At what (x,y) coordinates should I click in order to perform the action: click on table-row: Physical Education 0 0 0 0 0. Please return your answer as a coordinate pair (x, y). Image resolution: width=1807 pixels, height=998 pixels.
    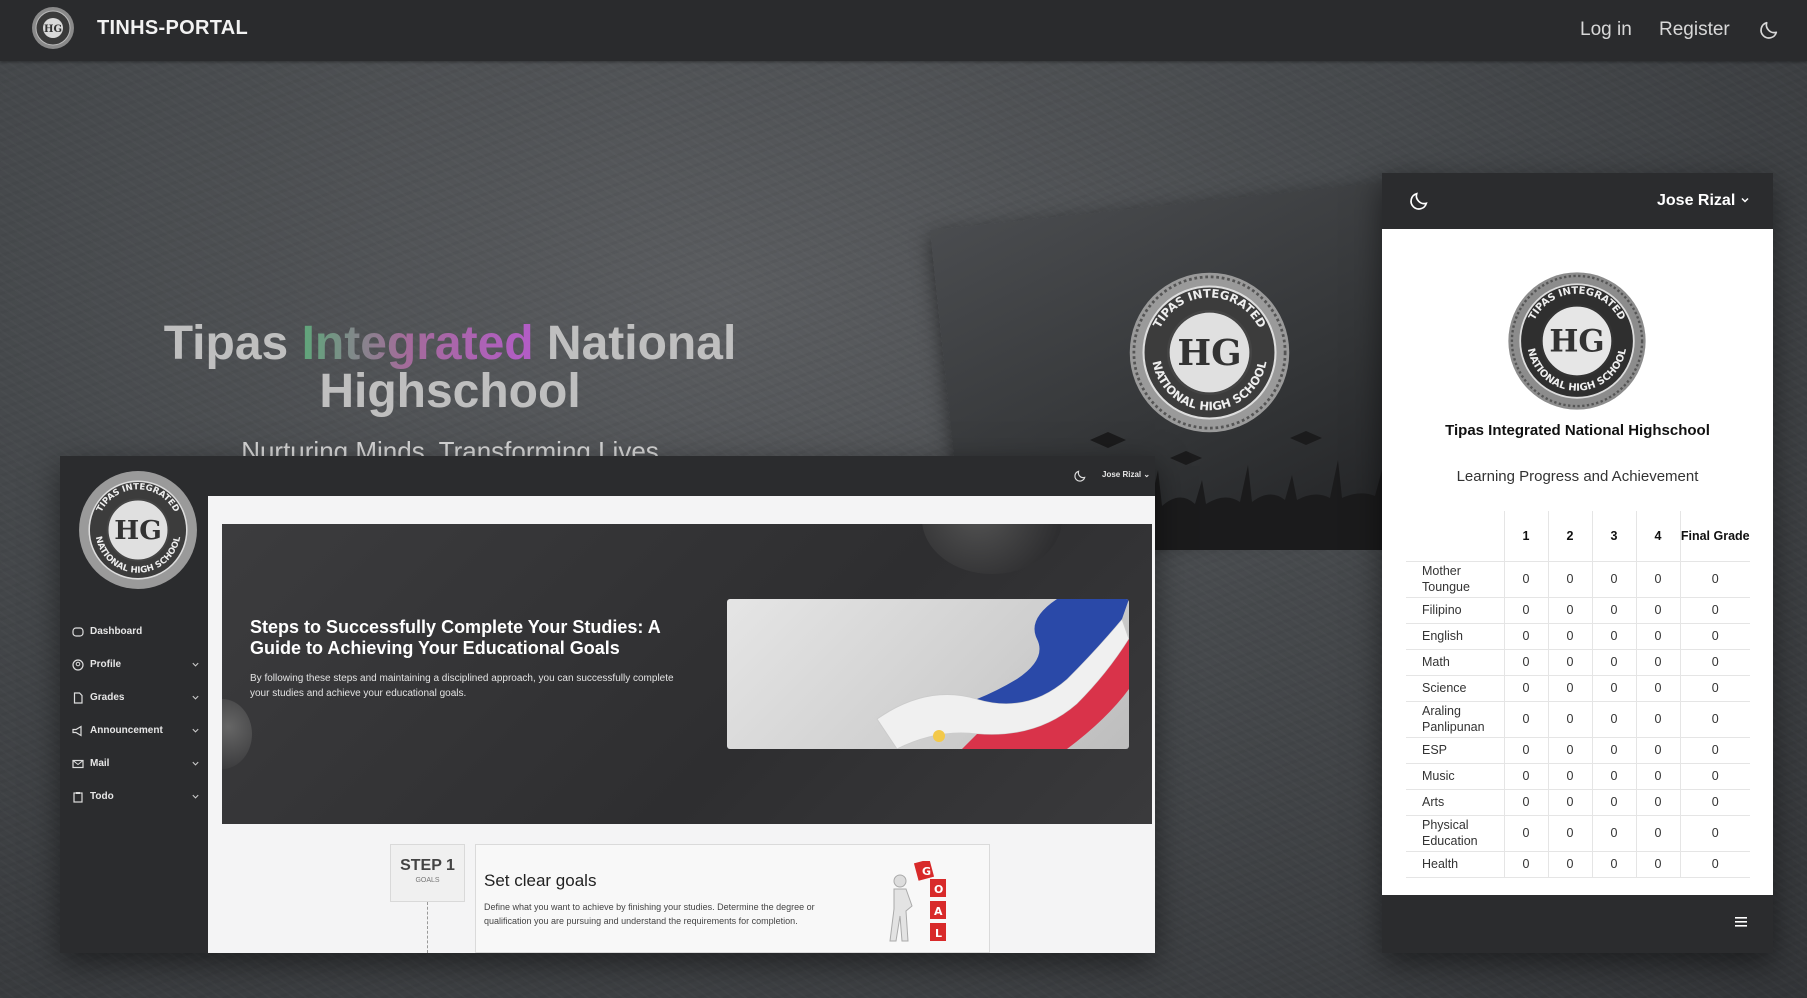
    Looking at the image, I should click on (1578, 833).